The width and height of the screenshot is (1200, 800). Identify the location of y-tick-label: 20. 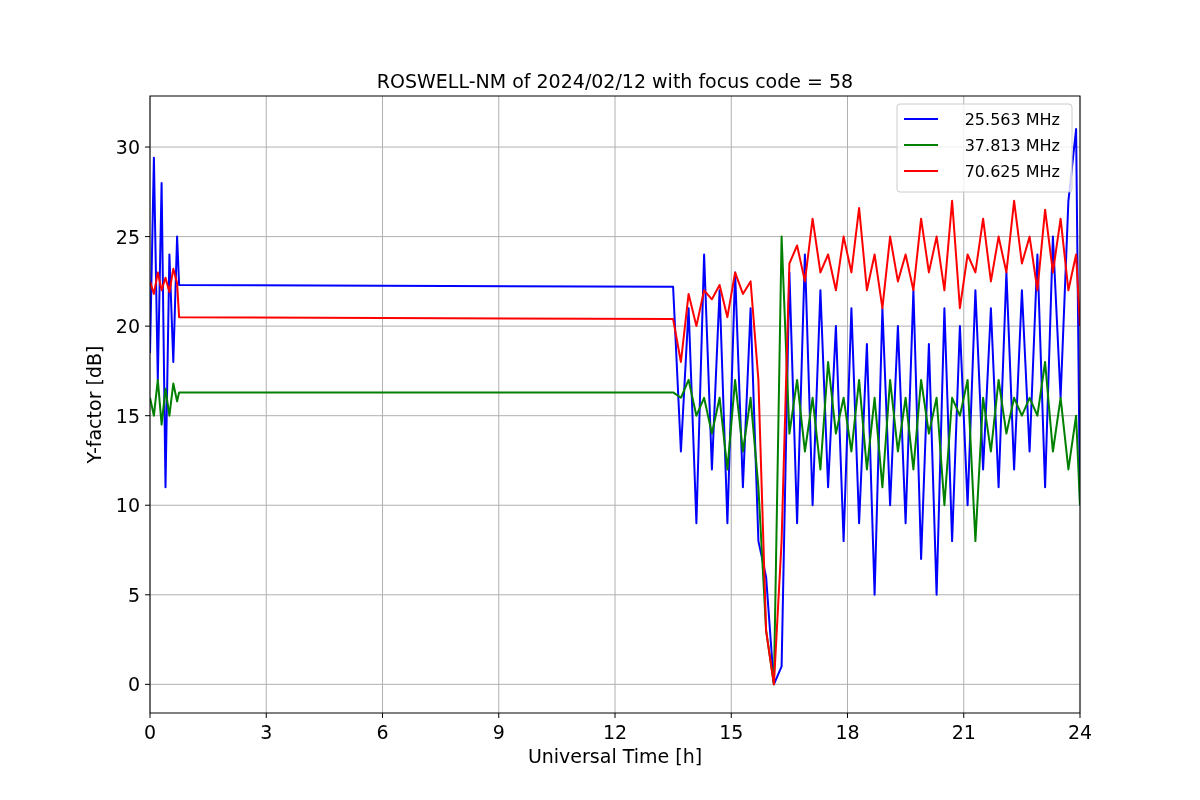
(127, 326).